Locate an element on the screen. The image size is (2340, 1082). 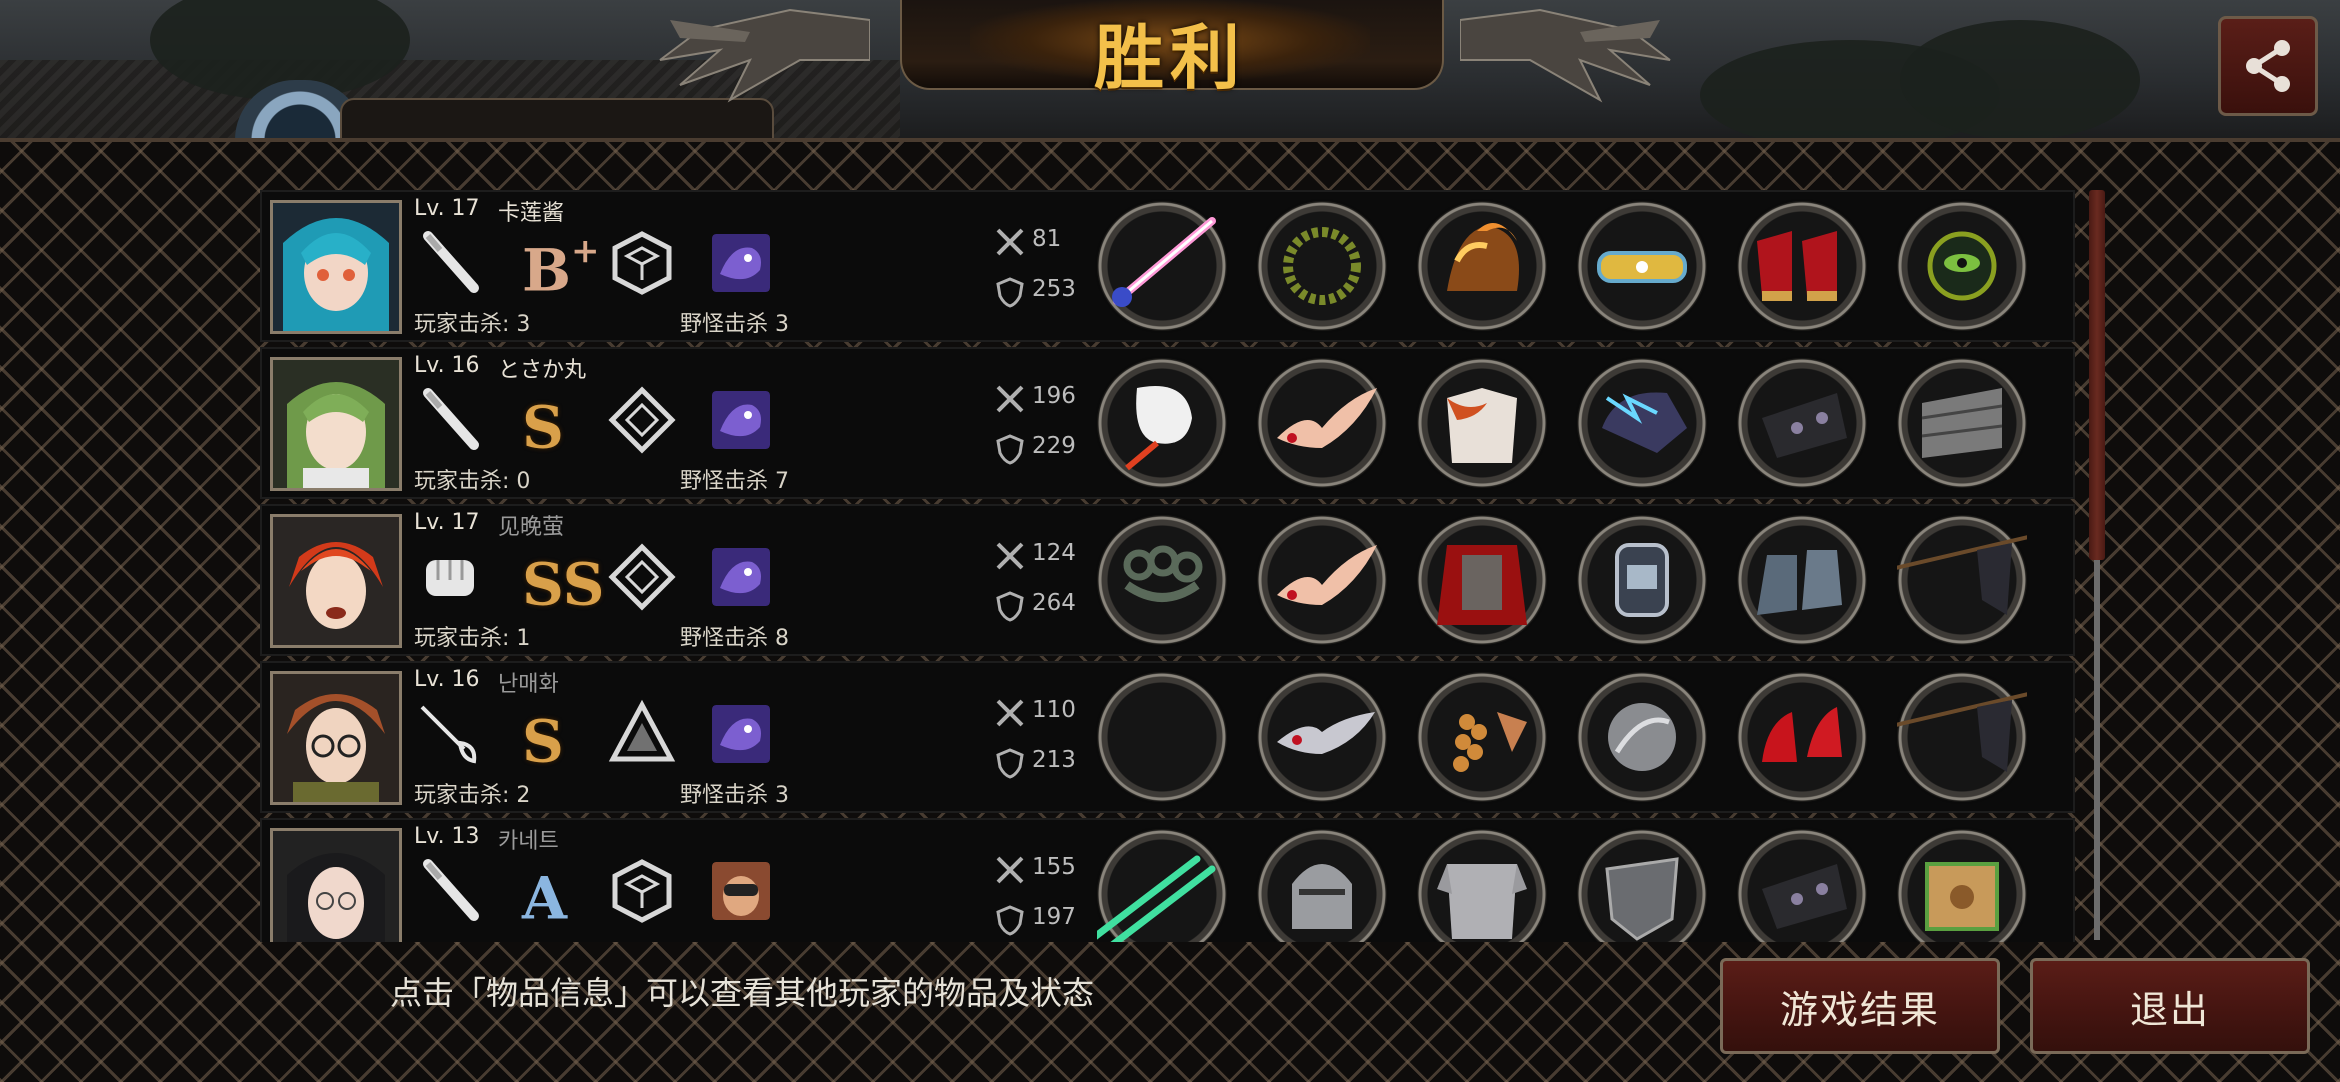
flaming-armor-icon is located at coordinates (1483, 257).